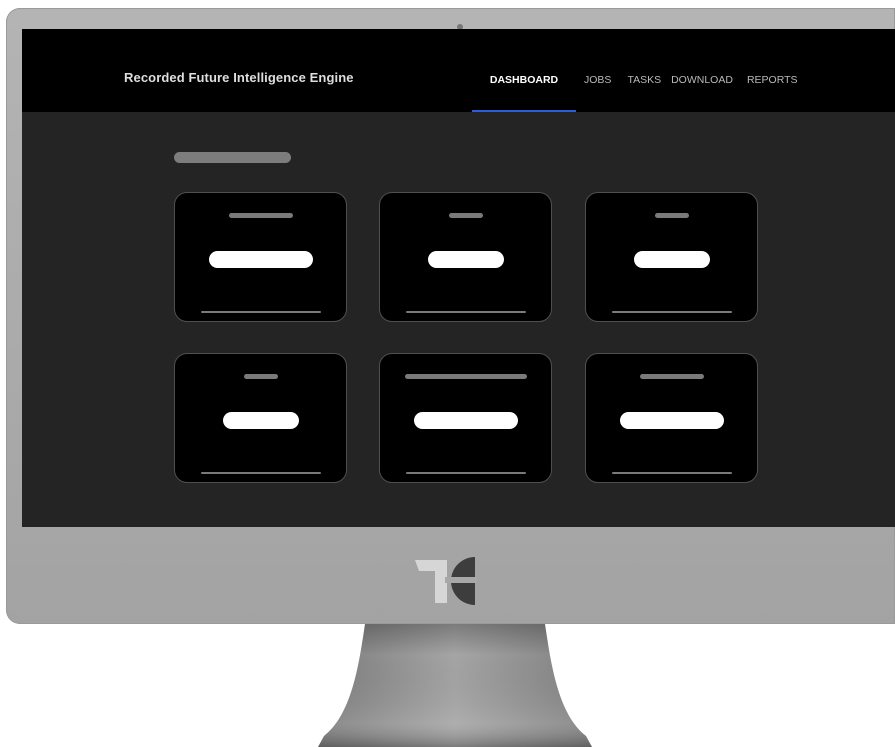 The width and height of the screenshot is (895, 747). I want to click on nav-tab-download: DOWNLOAD, so click(702, 70).